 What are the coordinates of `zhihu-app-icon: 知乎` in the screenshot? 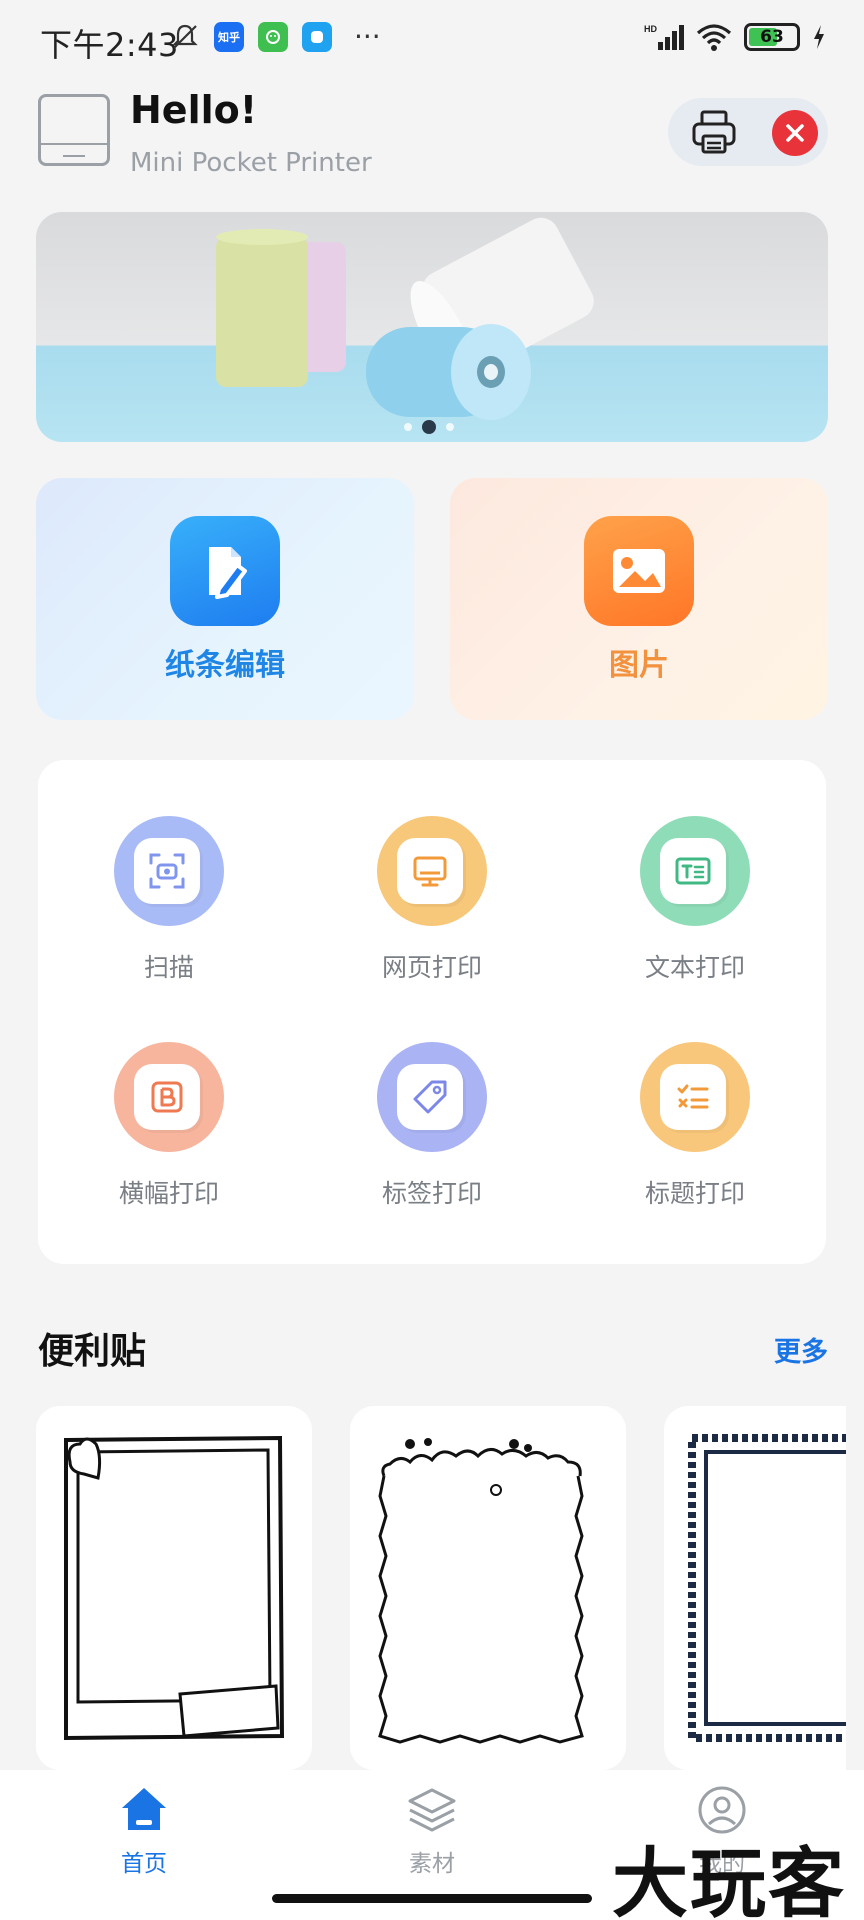 It's located at (229, 37).